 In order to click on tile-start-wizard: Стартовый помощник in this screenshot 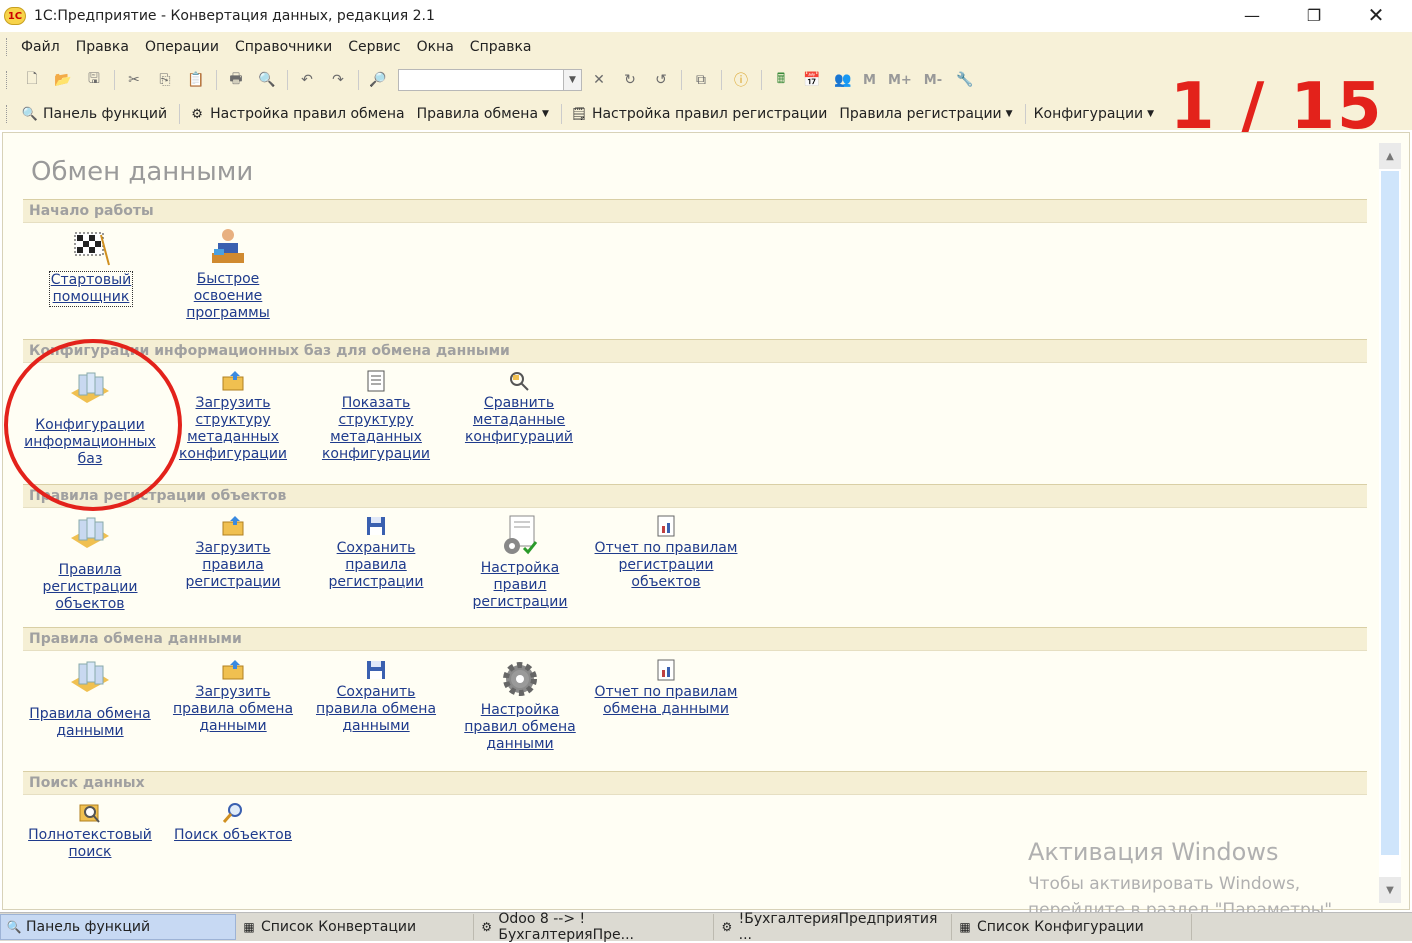, I will do `click(91, 268)`.